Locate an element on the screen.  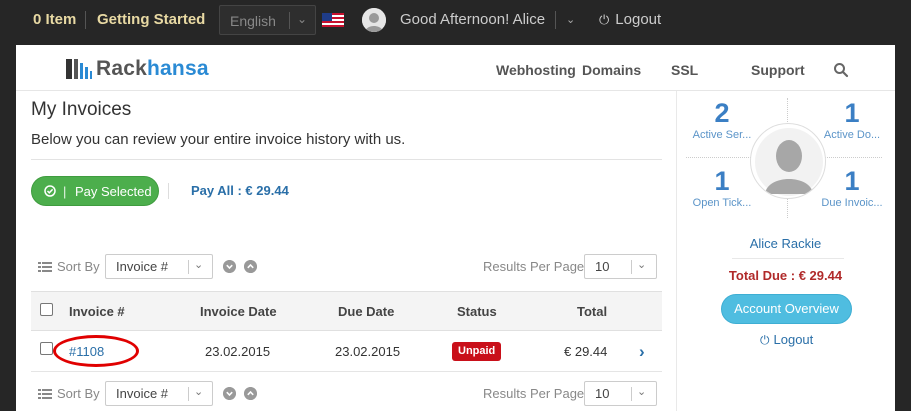
page-title: My Invoices is located at coordinates (81, 109).